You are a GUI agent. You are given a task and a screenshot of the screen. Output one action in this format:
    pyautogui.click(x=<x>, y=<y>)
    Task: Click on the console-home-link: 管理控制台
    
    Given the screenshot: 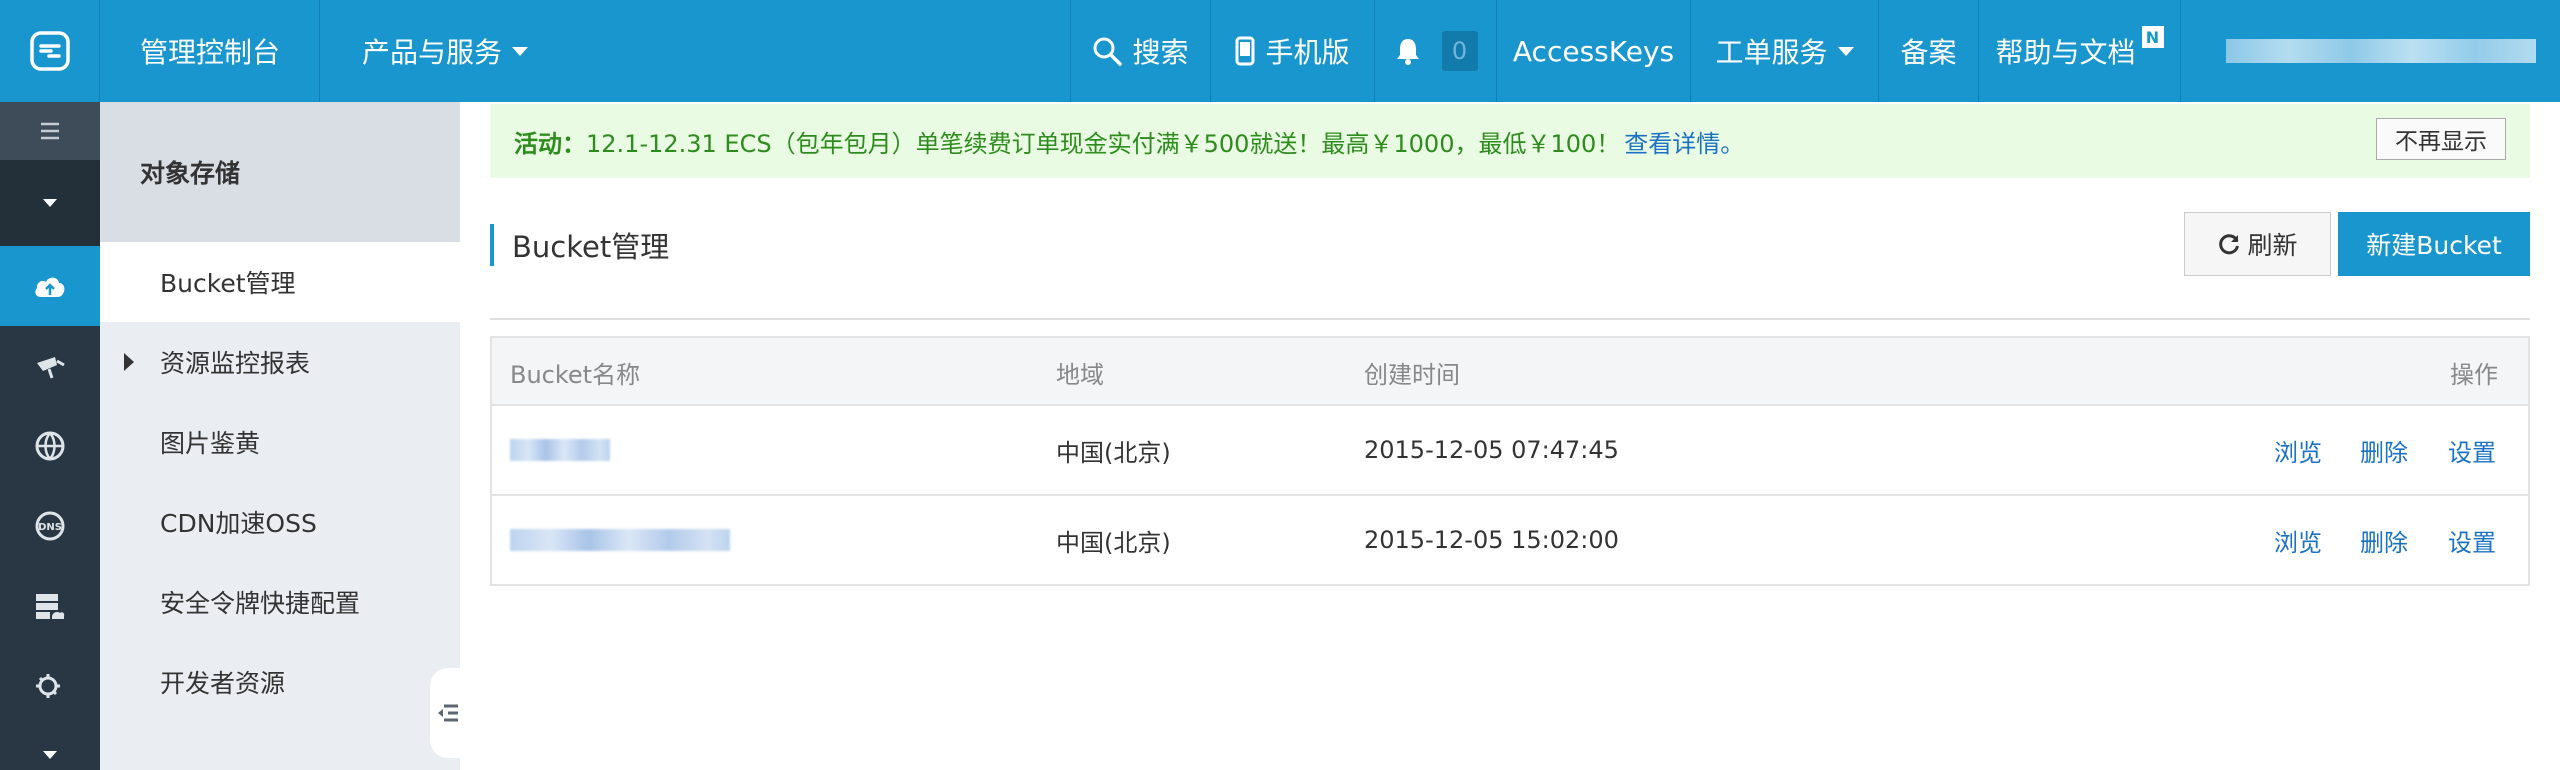 What is the action you would take?
    pyautogui.click(x=210, y=51)
    